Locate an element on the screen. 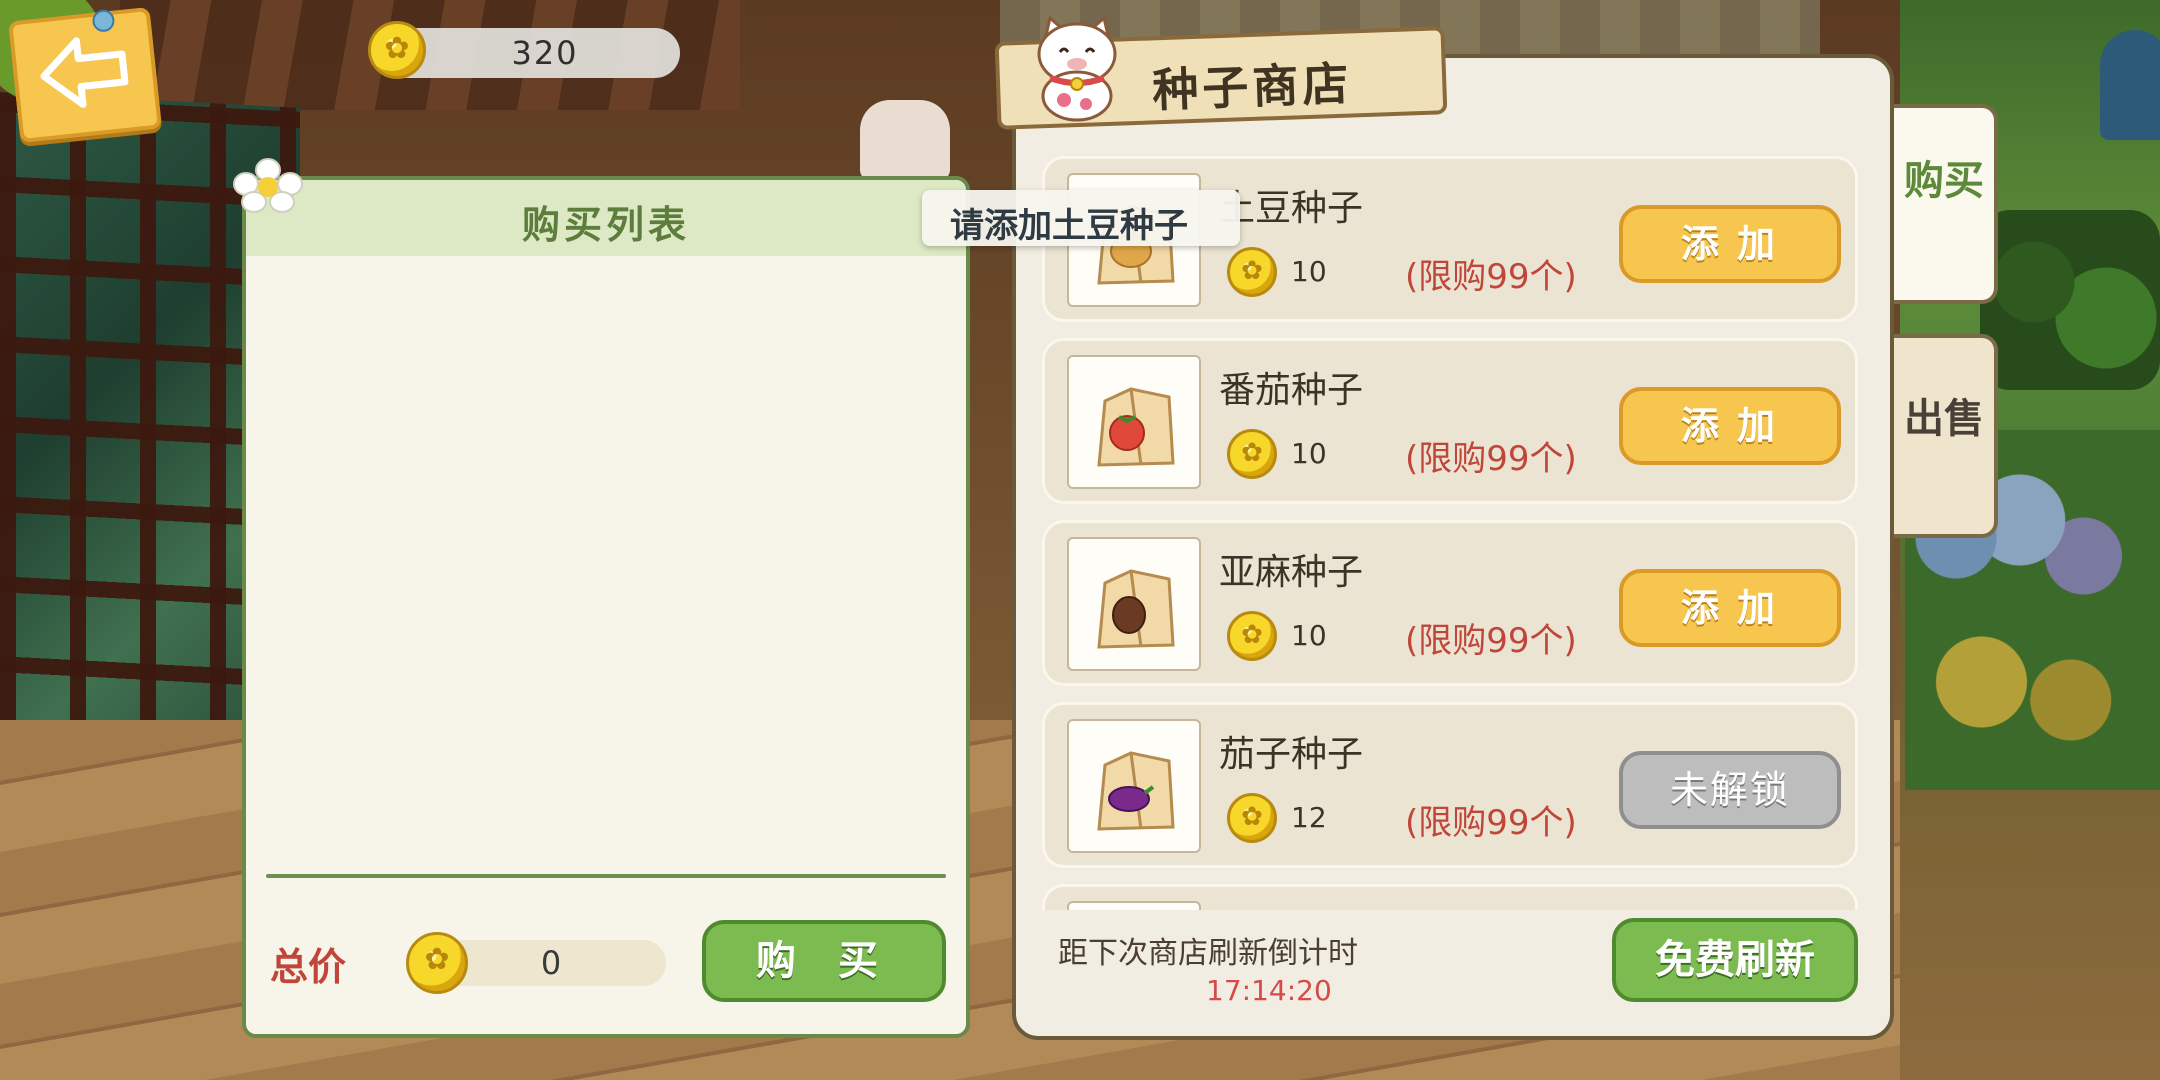 The width and height of the screenshot is (2160, 1080). coin-balance-value: 320 is located at coordinates (545, 53).